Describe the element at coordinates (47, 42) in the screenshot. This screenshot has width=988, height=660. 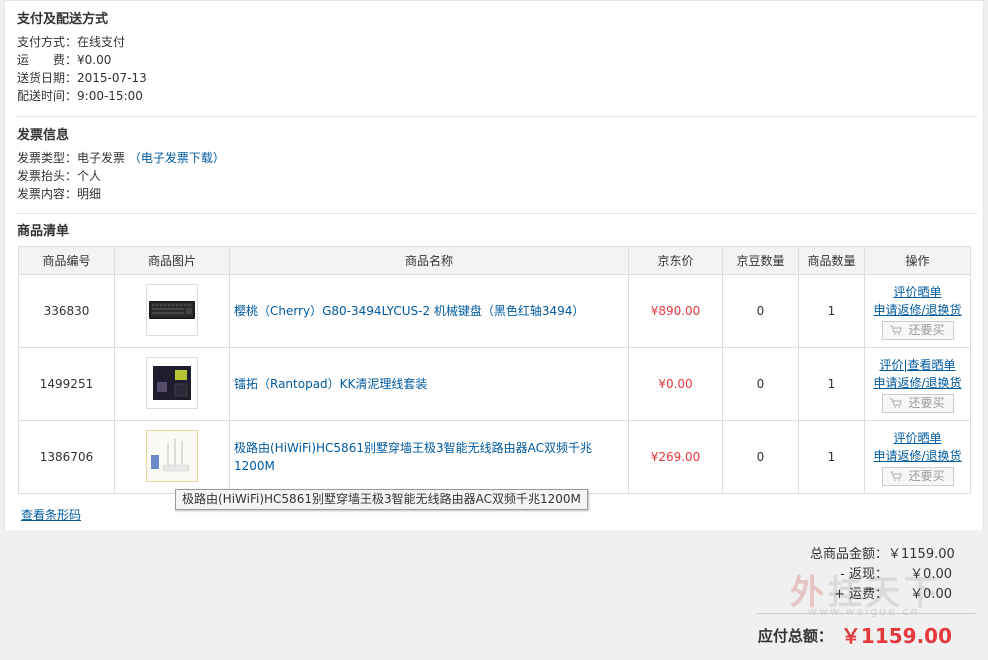
I see `payment-method-label: 支付方式：` at that location.